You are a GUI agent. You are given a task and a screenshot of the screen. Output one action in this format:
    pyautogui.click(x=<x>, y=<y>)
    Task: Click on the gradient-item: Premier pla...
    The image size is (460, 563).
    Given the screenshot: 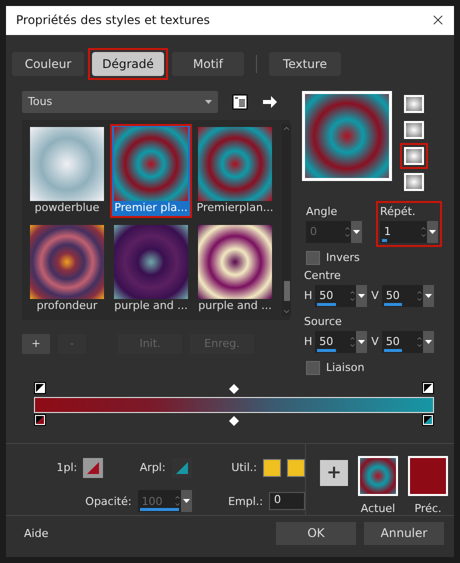 What is the action you would take?
    pyautogui.click(x=151, y=171)
    